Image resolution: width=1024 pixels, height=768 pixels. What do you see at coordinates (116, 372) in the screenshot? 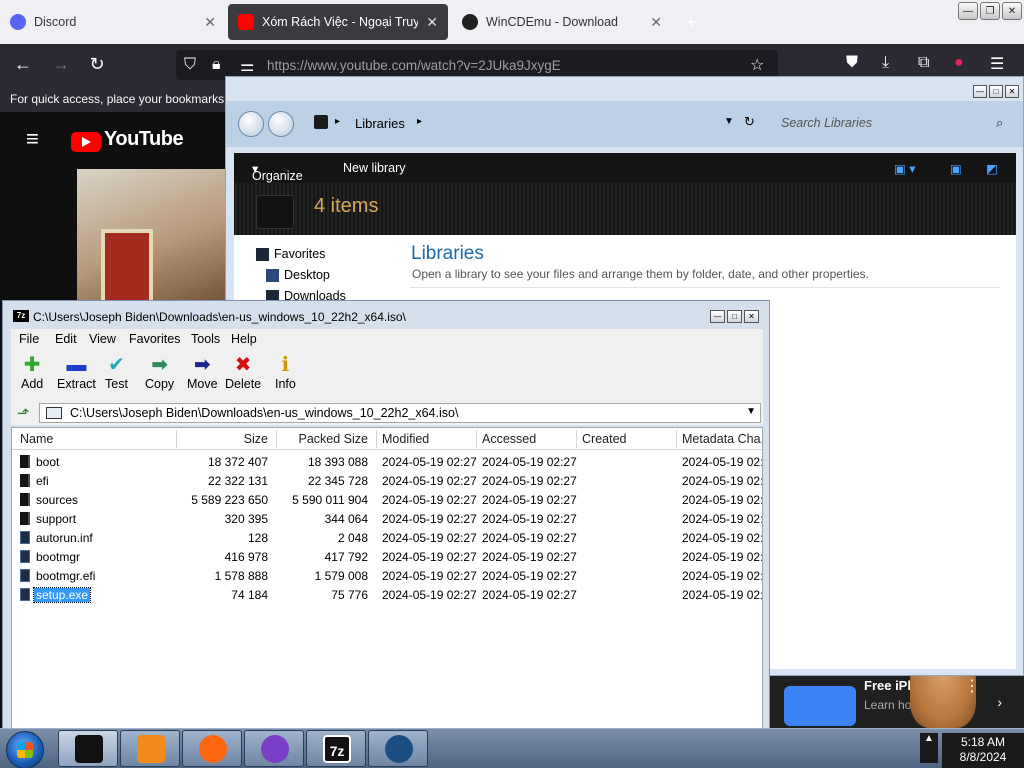
I see `test-button: ✔ Test` at bounding box center [116, 372].